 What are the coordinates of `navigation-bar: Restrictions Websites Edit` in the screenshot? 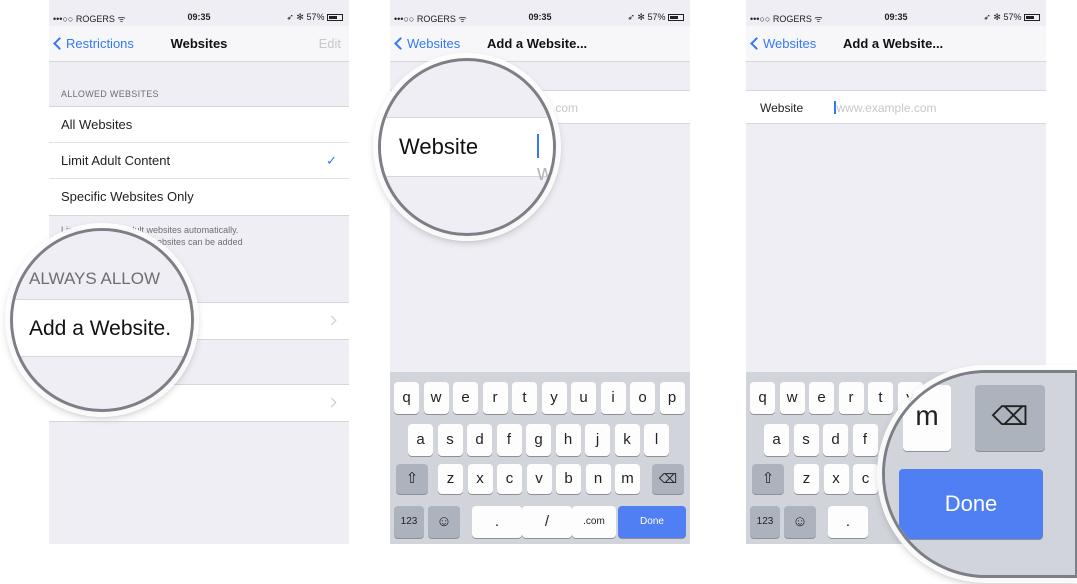 It's located at (199, 44).